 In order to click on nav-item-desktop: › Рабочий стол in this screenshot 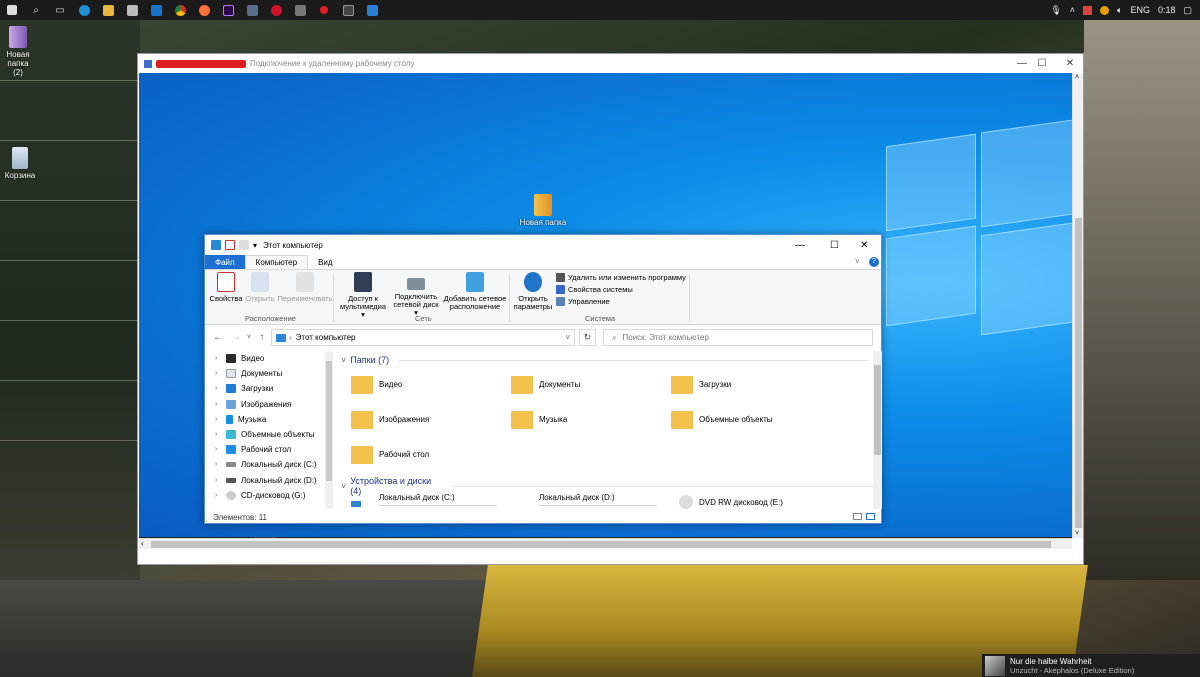, I will do `click(270, 449)`.